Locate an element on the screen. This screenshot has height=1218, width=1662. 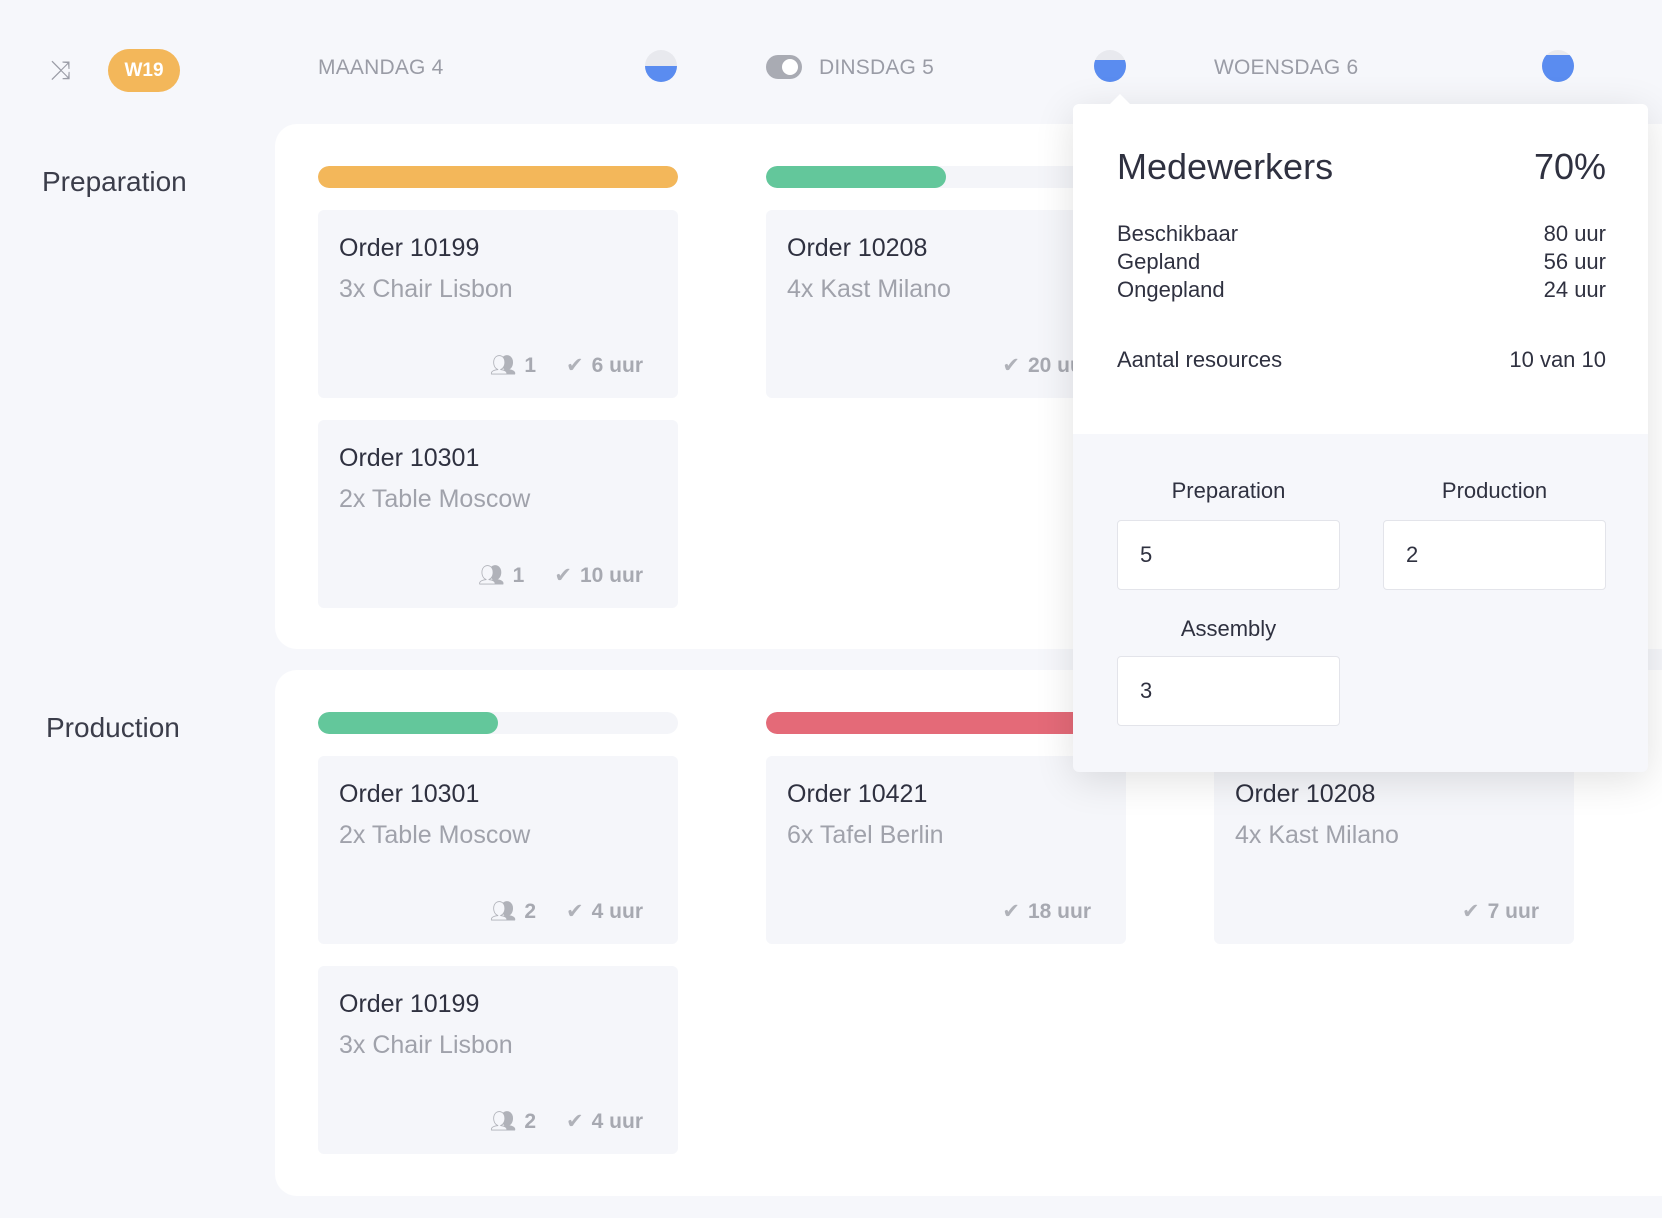
hours: 18 uur is located at coordinates (1059, 911).